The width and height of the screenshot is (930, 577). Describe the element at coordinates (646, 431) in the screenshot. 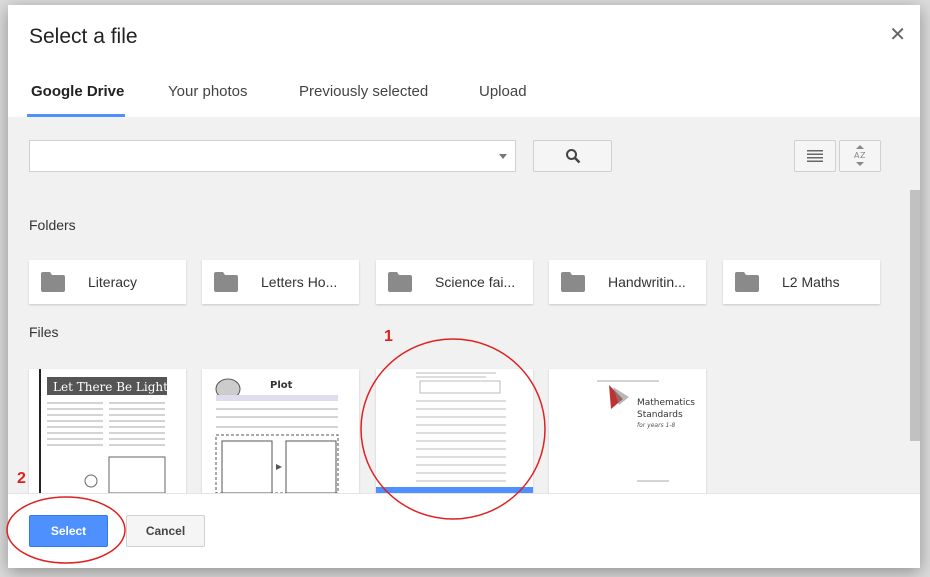

I see `document-preview-image: Mathematics Standards for years 1-8` at that location.